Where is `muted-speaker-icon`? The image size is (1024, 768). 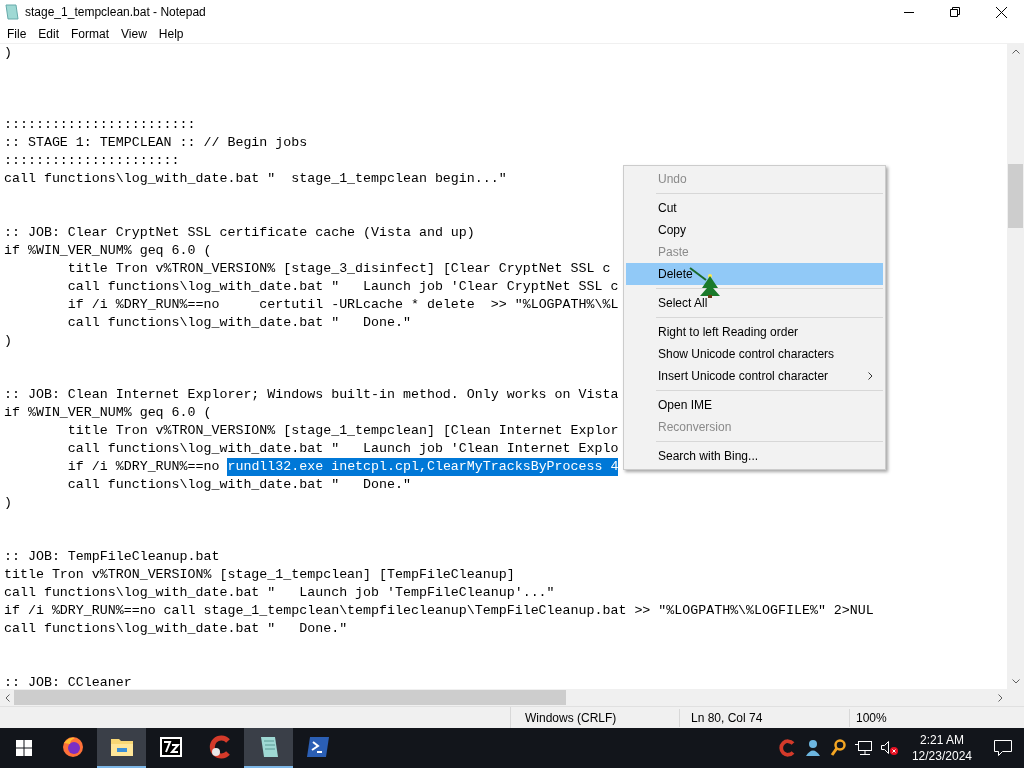 muted-speaker-icon is located at coordinates (889, 748).